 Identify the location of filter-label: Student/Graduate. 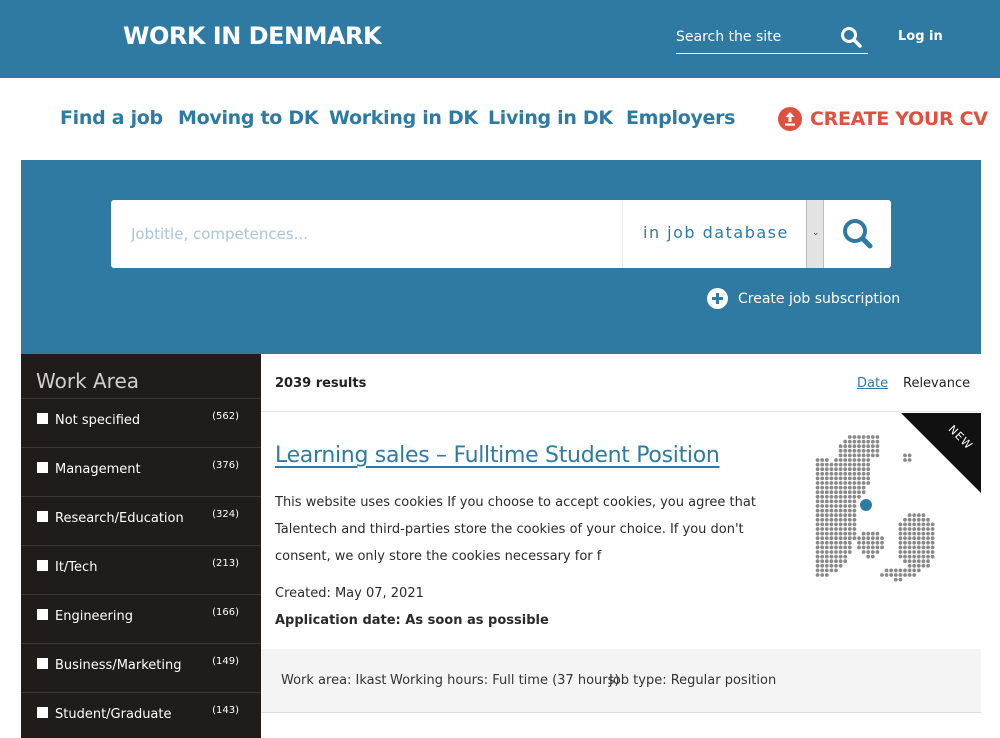
(113, 714).